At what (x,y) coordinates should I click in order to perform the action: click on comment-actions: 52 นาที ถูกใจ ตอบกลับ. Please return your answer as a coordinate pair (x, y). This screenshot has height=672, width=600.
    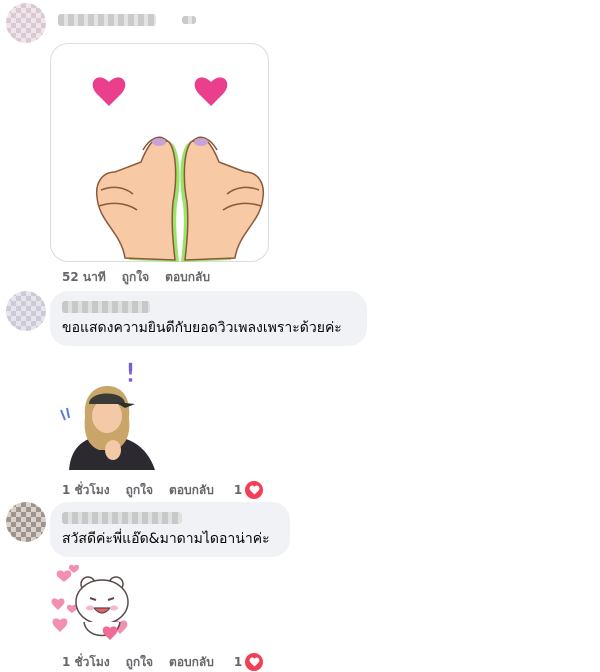
    Looking at the image, I should click on (144, 277).